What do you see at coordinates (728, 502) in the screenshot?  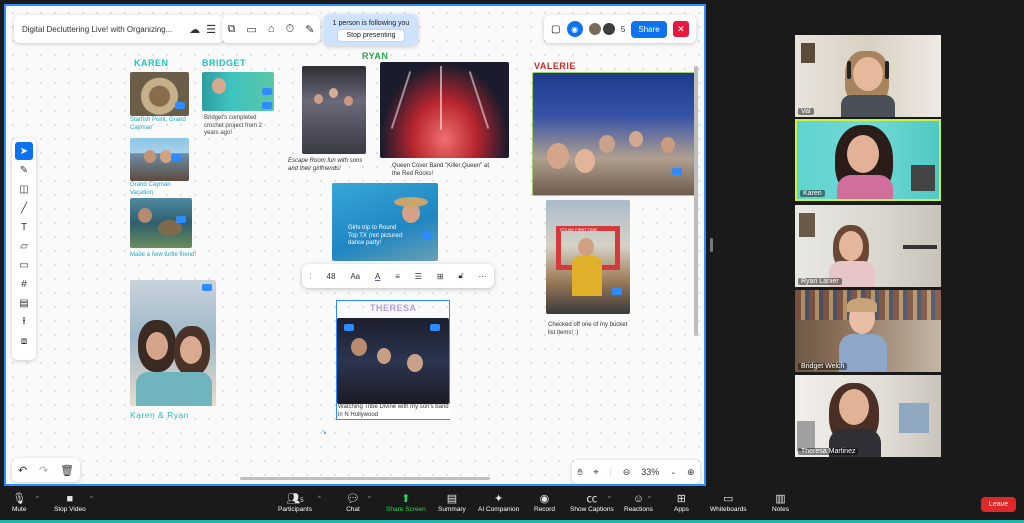 I see `whiteboards-button: ▭ Whiteboards` at bounding box center [728, 502].